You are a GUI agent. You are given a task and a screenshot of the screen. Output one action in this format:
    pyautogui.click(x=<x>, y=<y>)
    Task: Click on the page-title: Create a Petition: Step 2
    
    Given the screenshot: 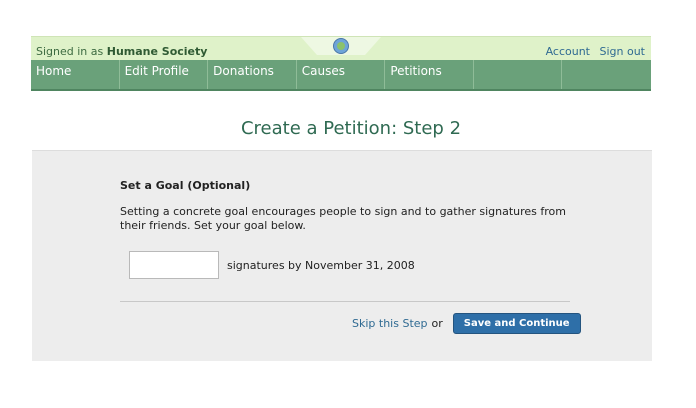 What is the action you would take?
    pyautogui.click(x=351, y=128)
    